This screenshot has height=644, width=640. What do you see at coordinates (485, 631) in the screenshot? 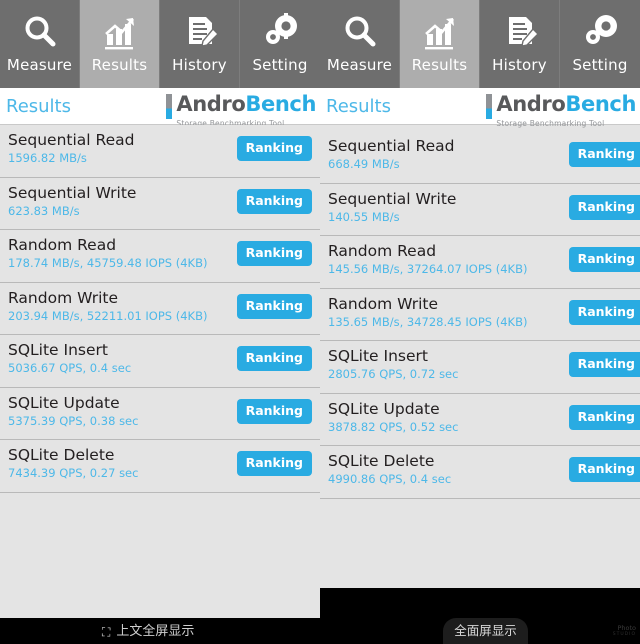
I see `fullscreen-display-button: 全面屏显示` at bounding box center [485, 631].